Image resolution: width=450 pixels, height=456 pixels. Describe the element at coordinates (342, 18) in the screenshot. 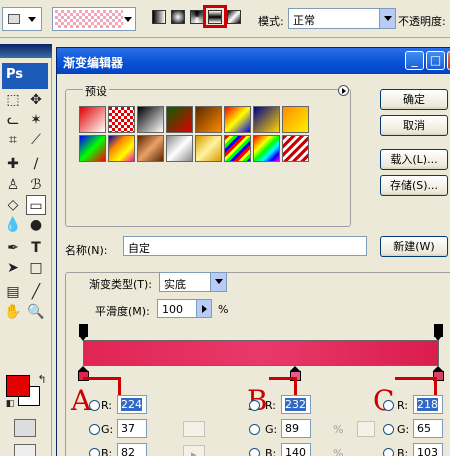

I see `mode-select: 正常` at that location.